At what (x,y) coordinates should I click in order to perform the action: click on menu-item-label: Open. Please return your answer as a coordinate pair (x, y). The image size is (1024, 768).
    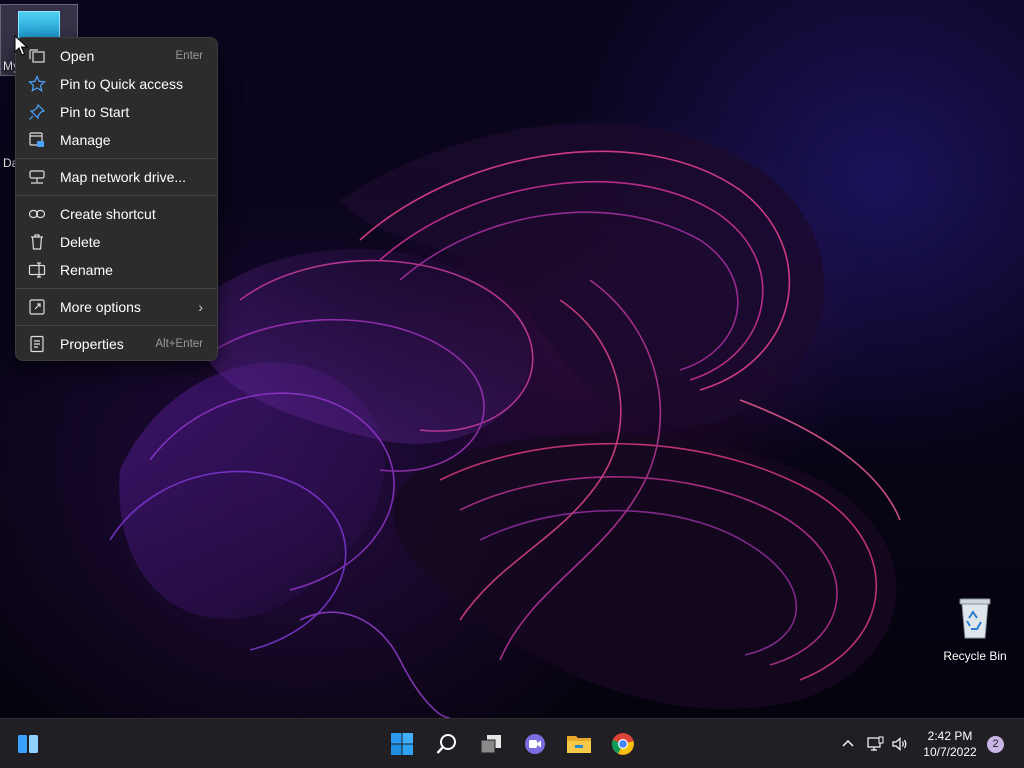
    Looking at the image, I should click on (77, 56).